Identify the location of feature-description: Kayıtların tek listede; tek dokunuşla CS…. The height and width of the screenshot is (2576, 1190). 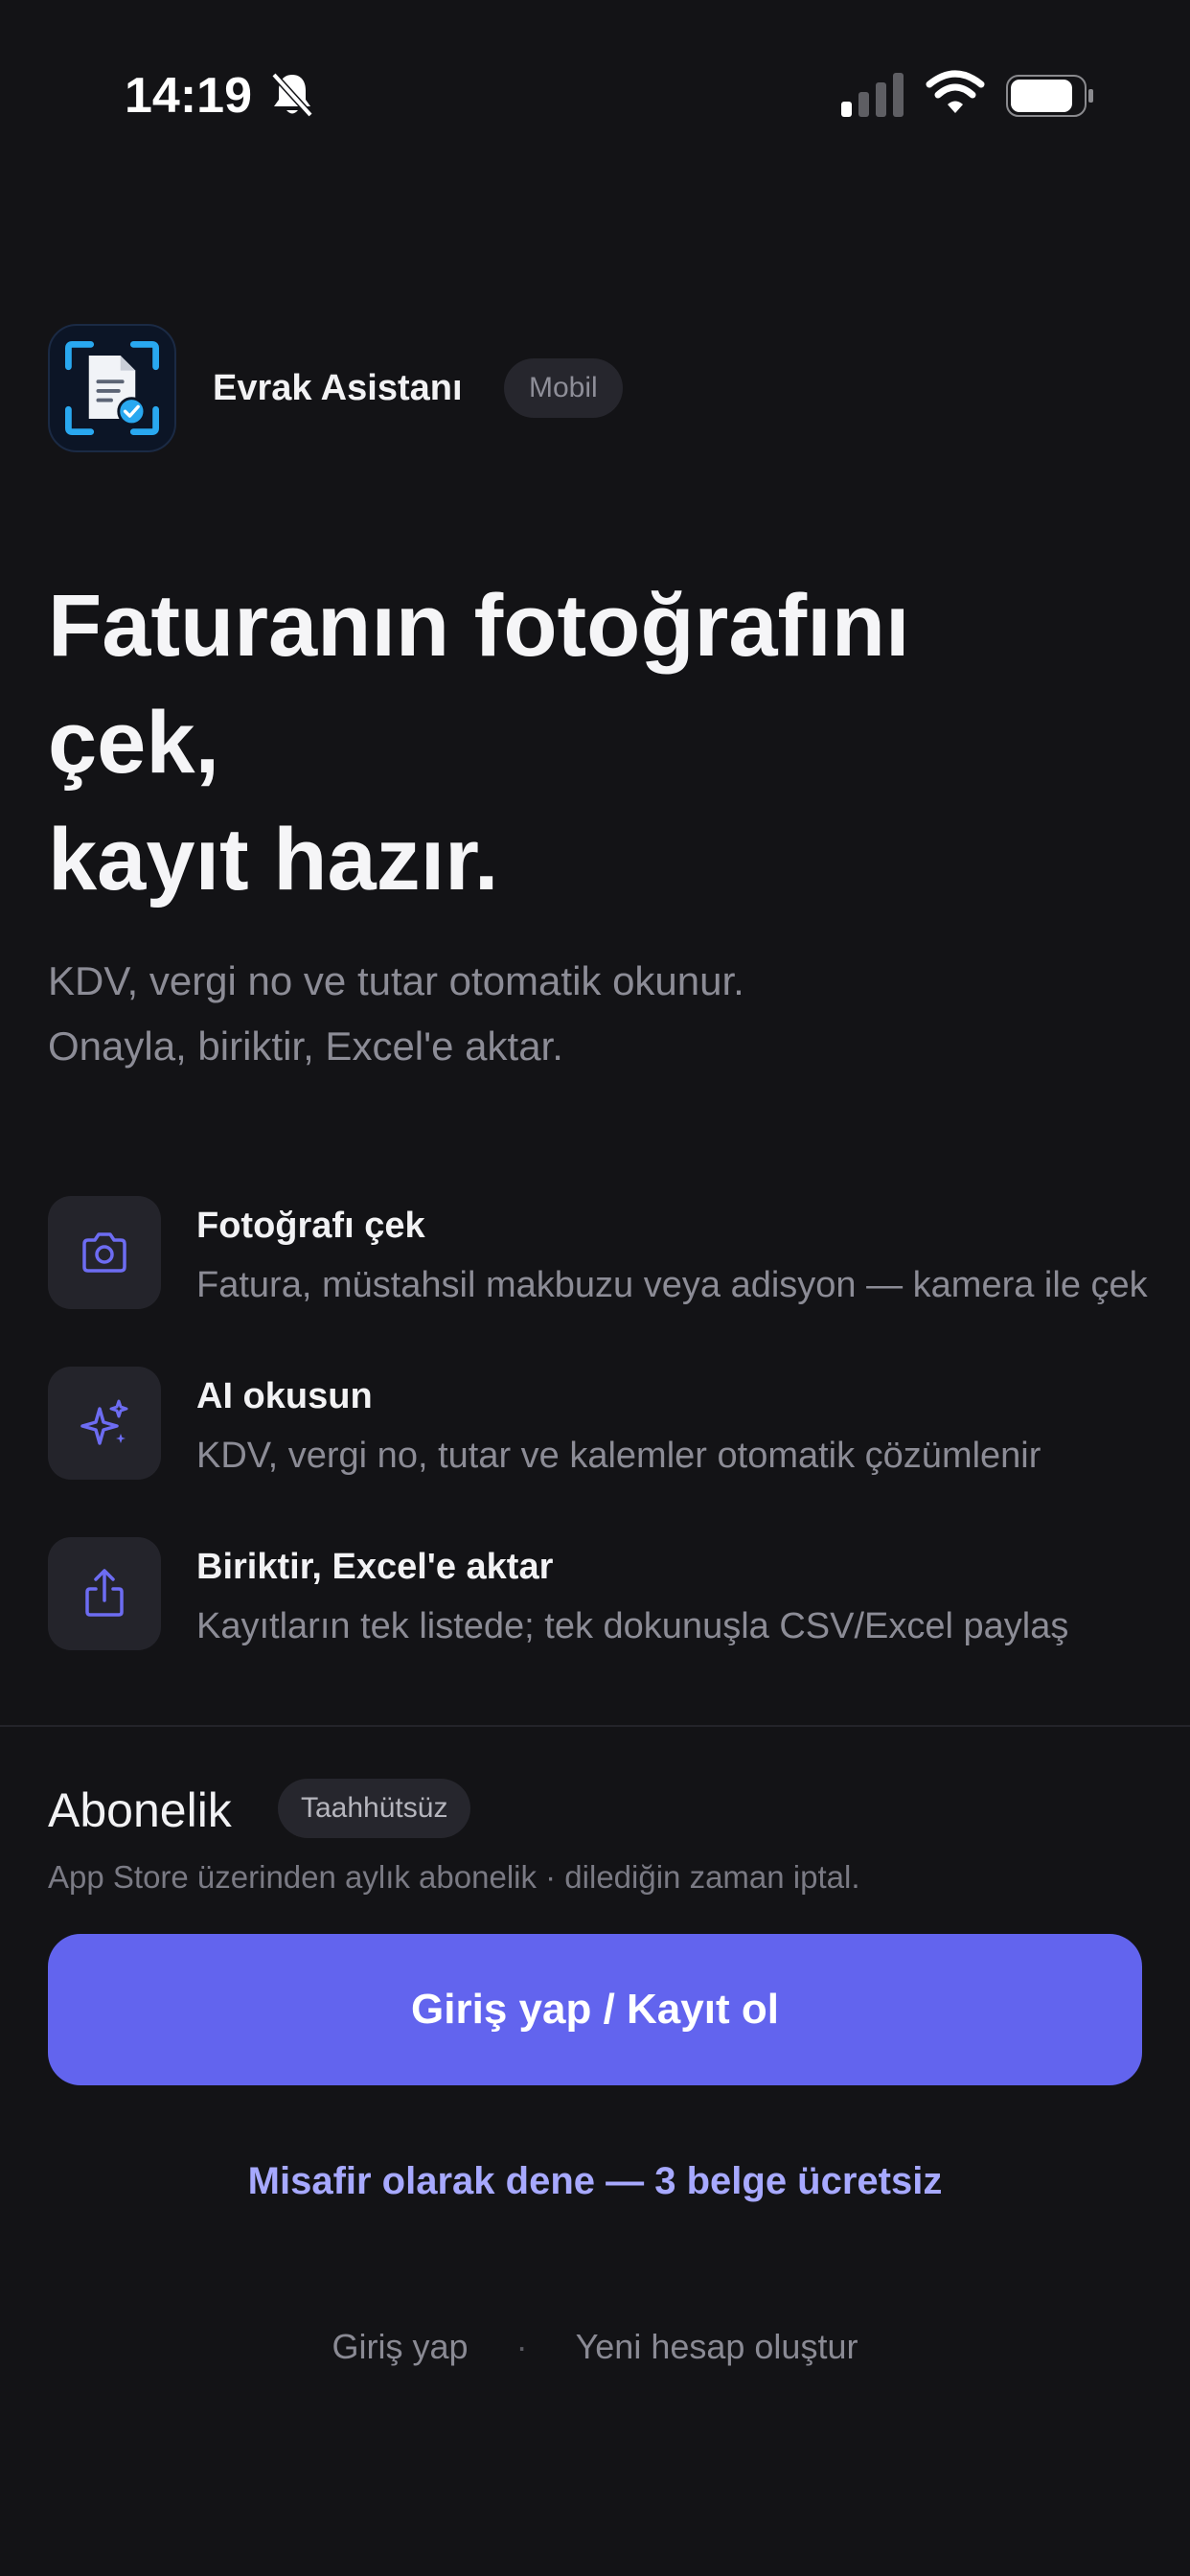
(633, 1626).